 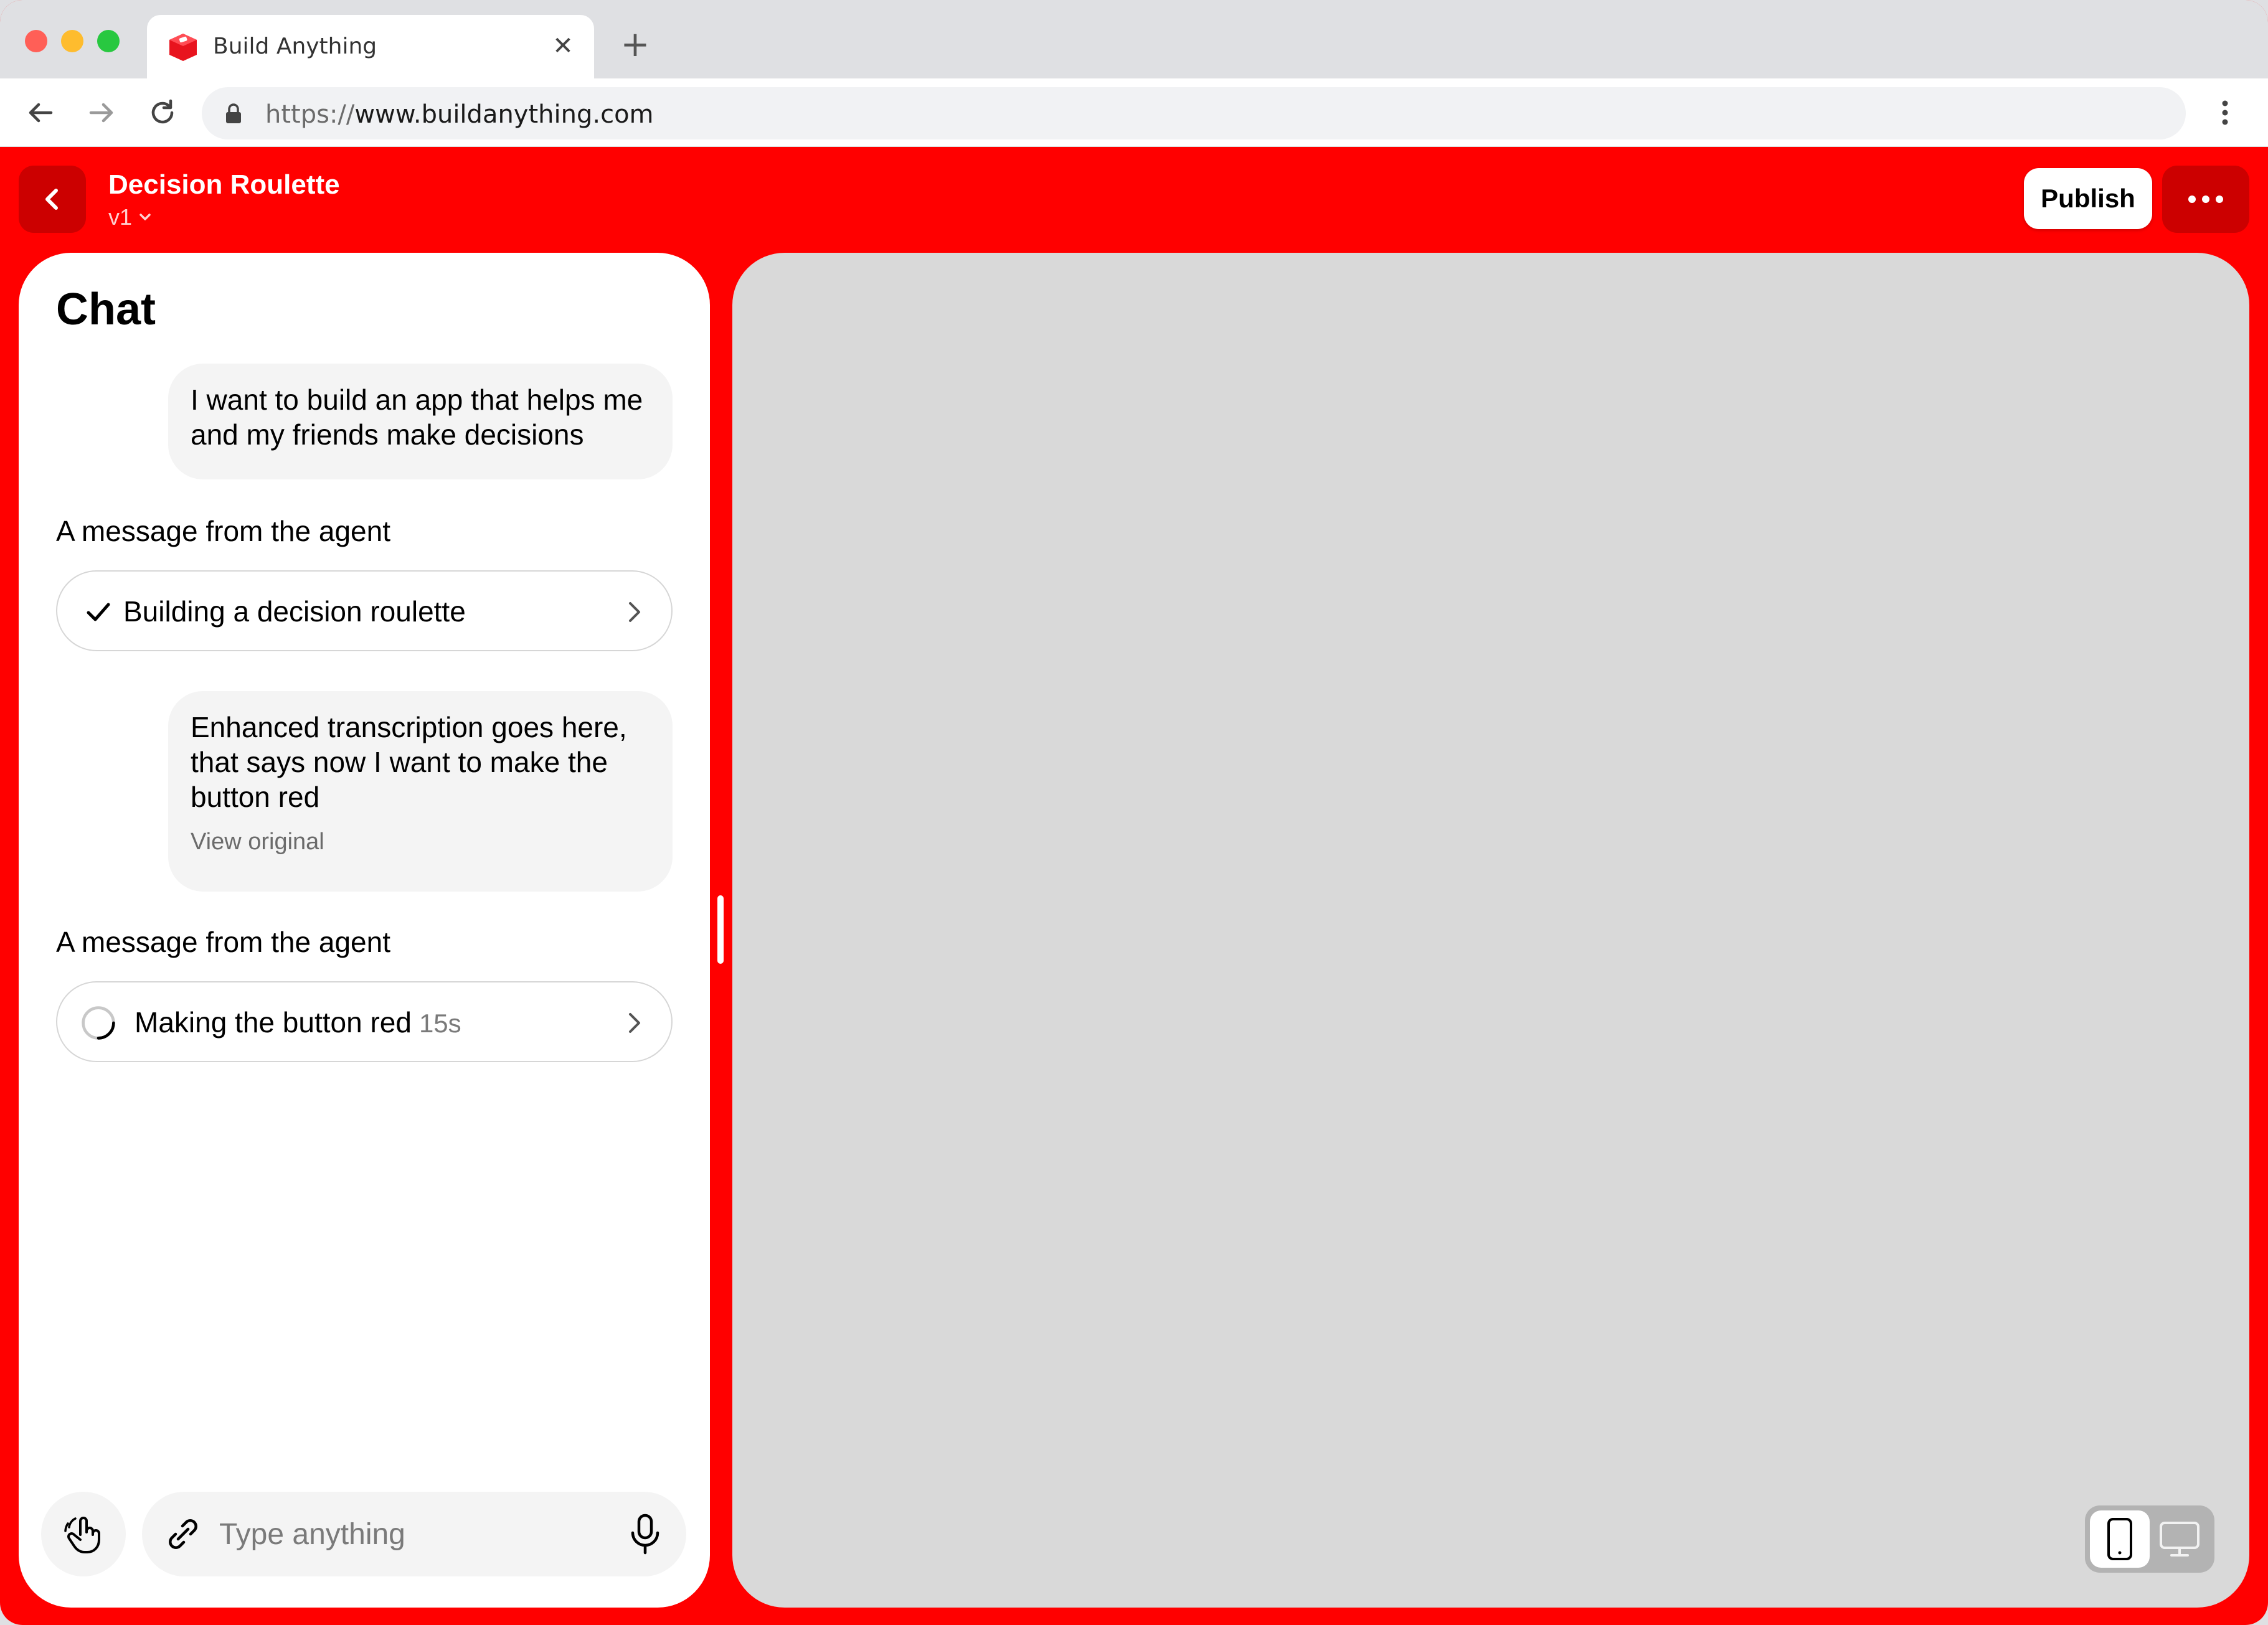 I want to click on hand-pointer-icon, so click(x=83, y=1534).